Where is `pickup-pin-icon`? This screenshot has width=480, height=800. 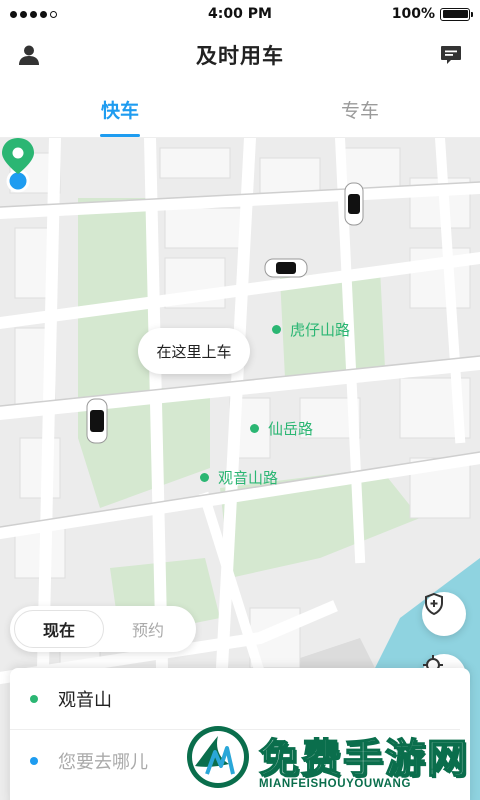 pickup-pin-icon is located at coordinates (20, 166).